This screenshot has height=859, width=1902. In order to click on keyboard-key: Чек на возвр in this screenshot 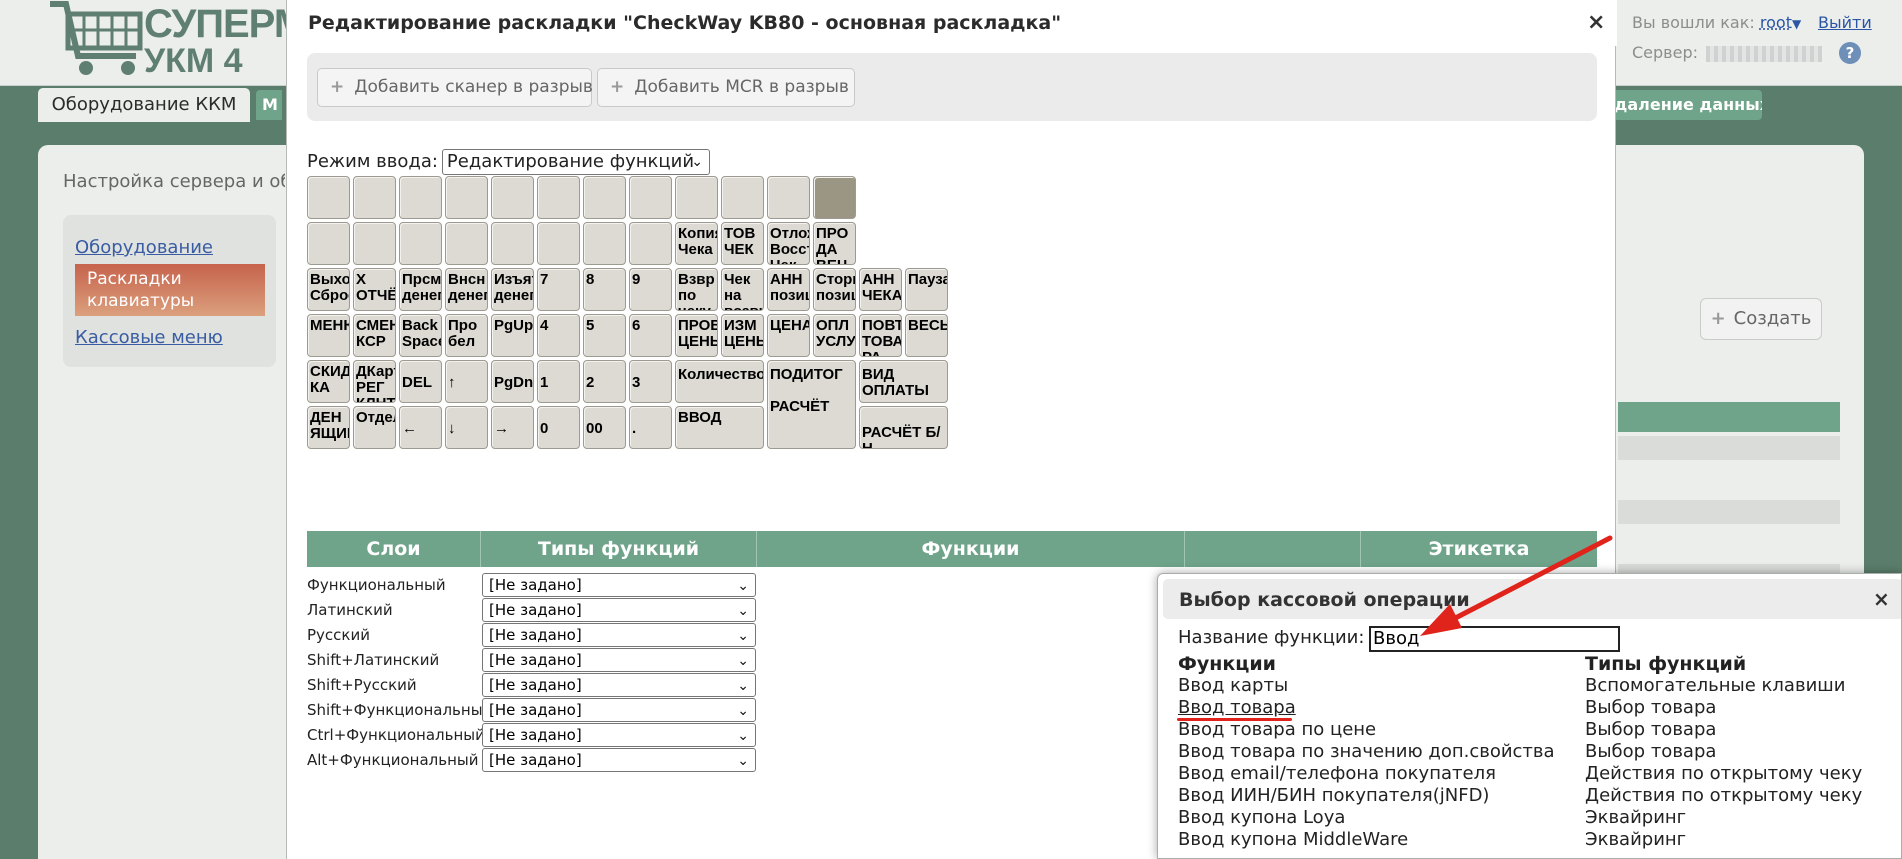, I will do `click(742, 289)`.